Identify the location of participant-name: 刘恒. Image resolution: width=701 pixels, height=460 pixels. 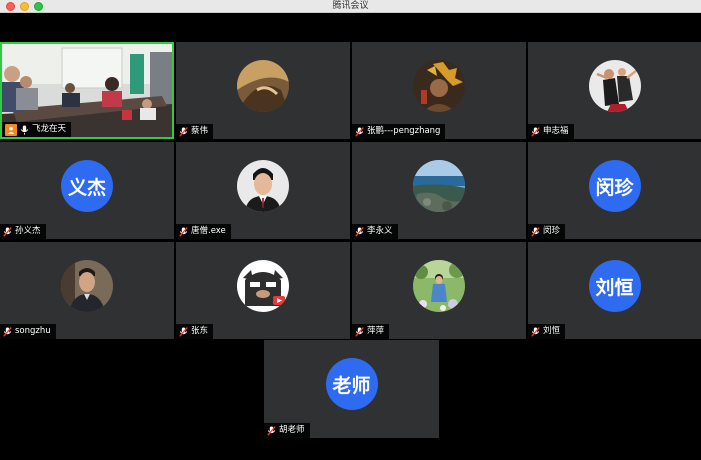
(552, 331).